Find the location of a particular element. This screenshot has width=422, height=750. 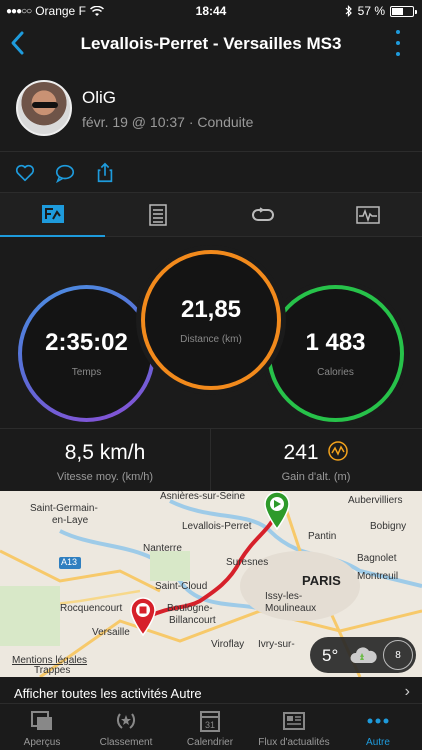

distance-circle: 21,85 Distance (km) is located at coordinates (211, 320).